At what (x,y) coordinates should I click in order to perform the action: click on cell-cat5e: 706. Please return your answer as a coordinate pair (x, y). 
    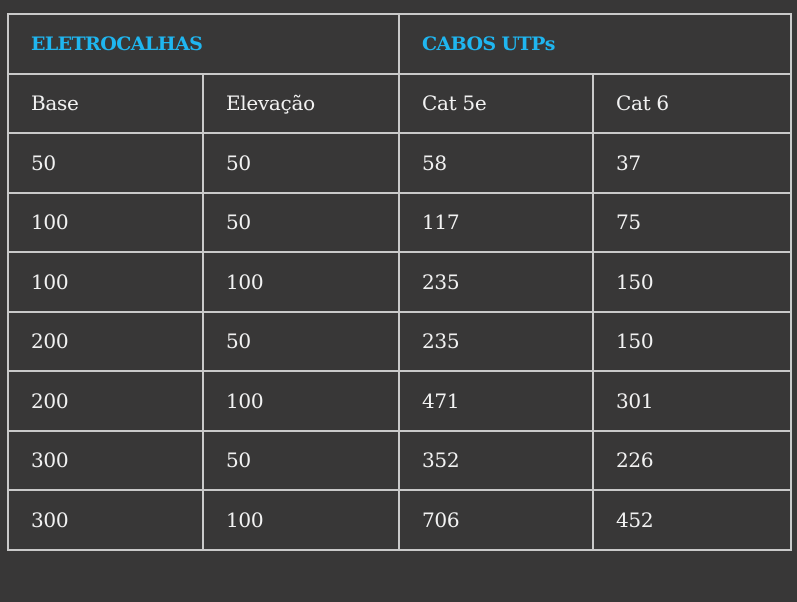
    Looking at the image, I should click on (496, 520).